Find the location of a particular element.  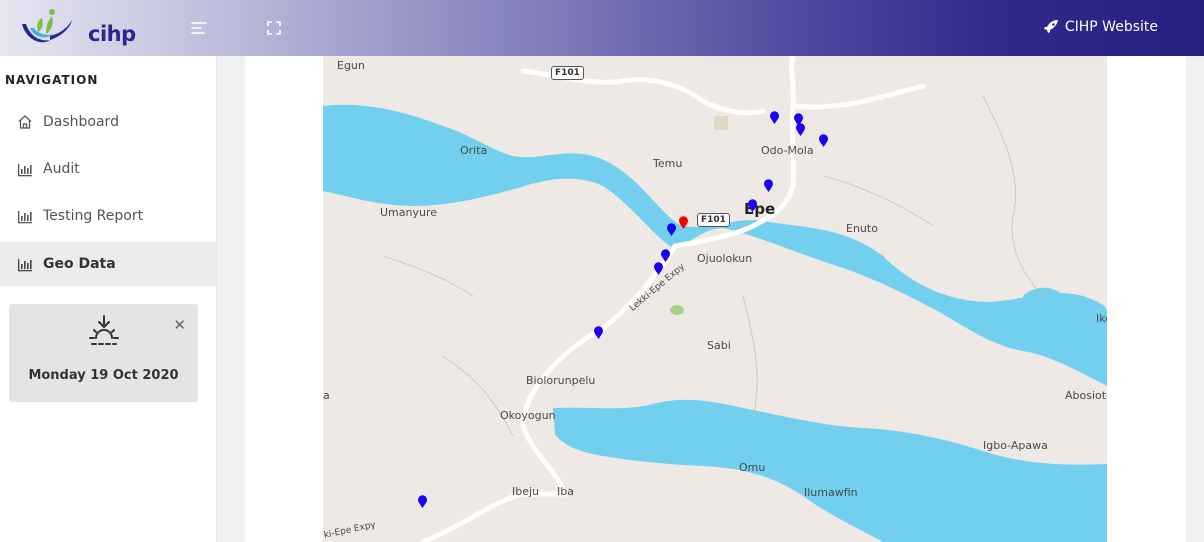

sidebar-item-label: Testing Report is located at coordinates (93, 216).